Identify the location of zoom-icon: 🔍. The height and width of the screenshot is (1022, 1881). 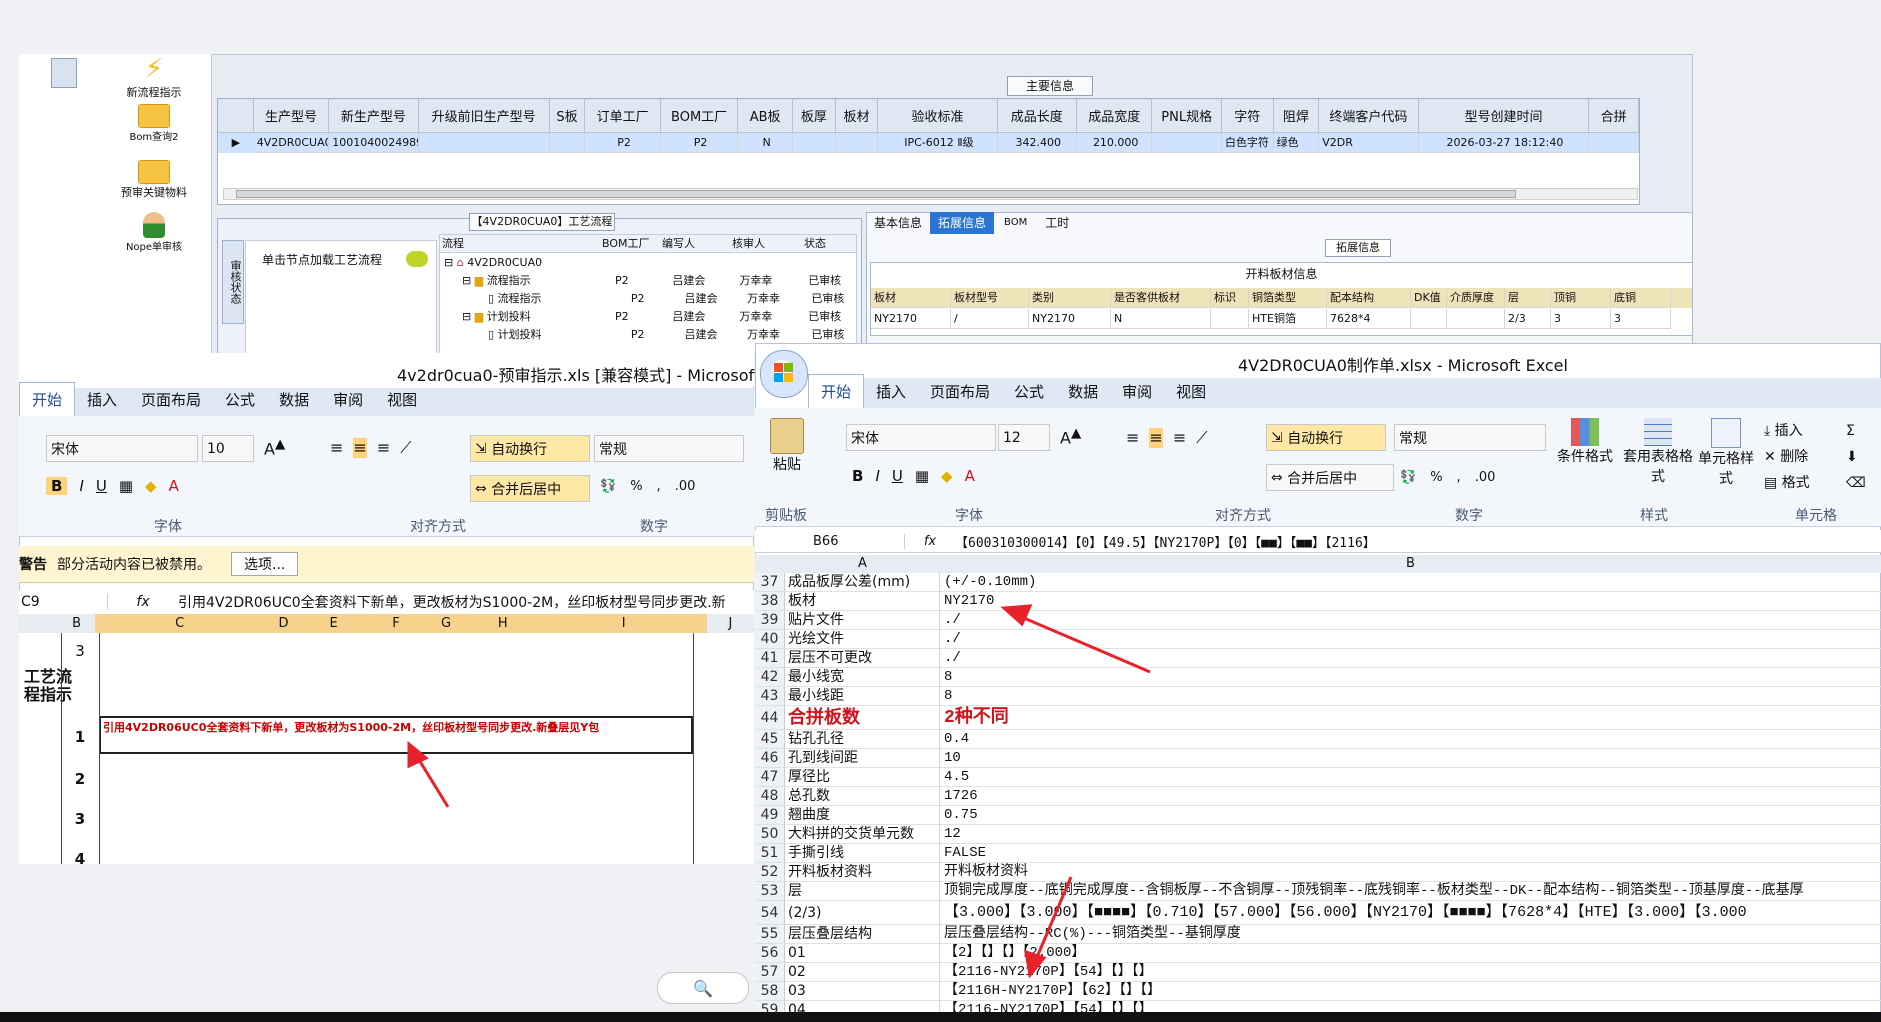
(703, 988).